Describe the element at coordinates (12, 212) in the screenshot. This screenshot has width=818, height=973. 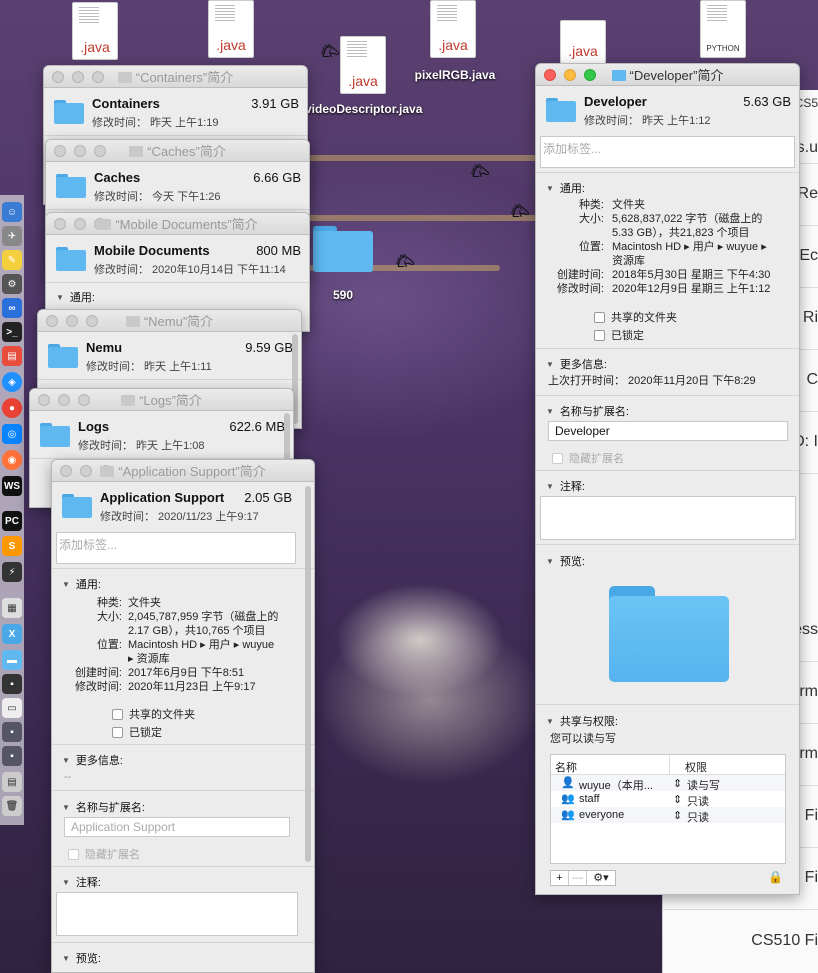
I see `finder-icon: ☺` at that location.